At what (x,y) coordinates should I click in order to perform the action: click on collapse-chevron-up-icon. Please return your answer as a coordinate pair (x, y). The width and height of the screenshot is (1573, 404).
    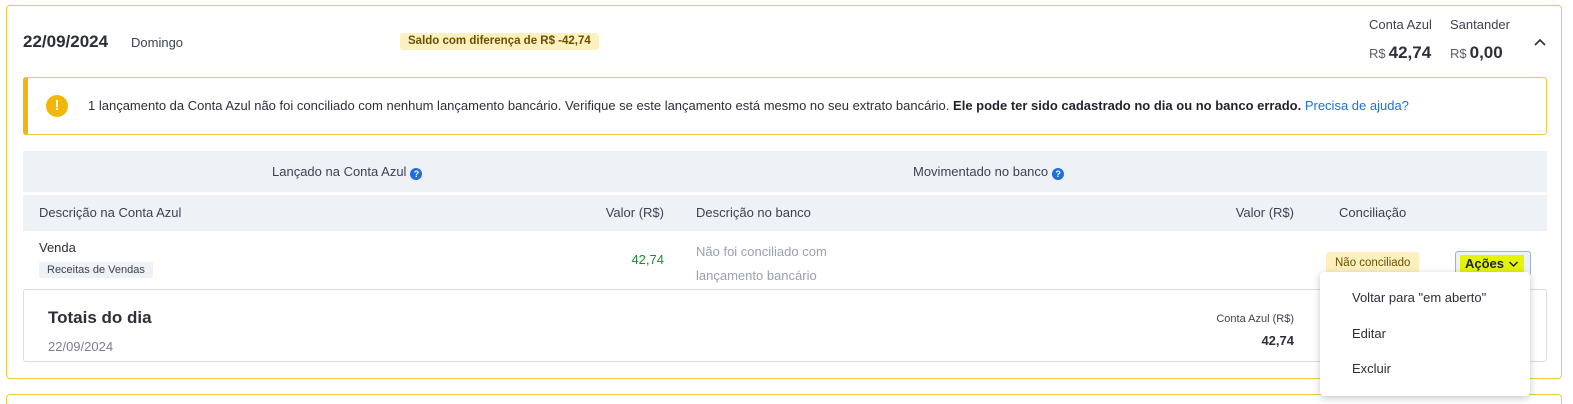
    Looking at the image, I should click on (1540, 42).